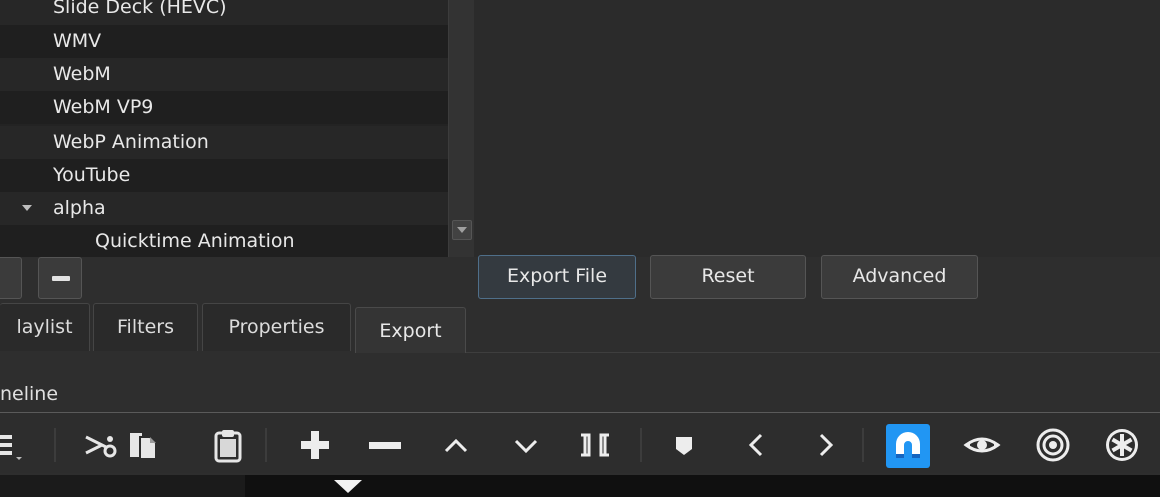  I want to click on expand-arrow-icon, so click(27, 208).